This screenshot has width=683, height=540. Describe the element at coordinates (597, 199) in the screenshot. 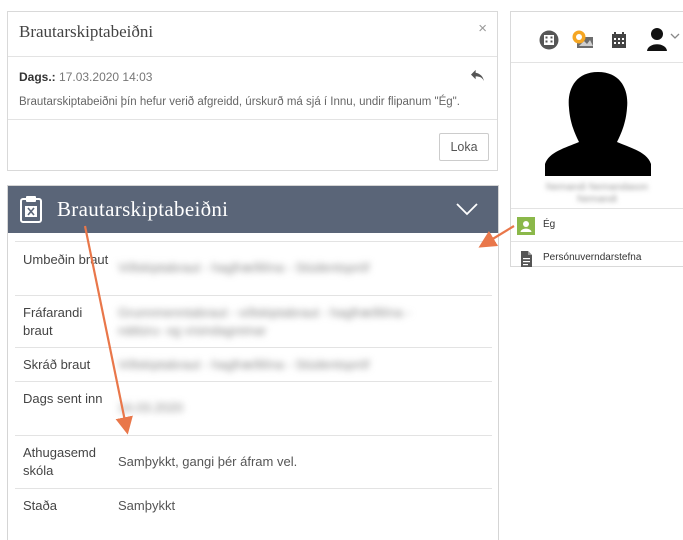

I see `user-subtitle: Nemandi` at that location.